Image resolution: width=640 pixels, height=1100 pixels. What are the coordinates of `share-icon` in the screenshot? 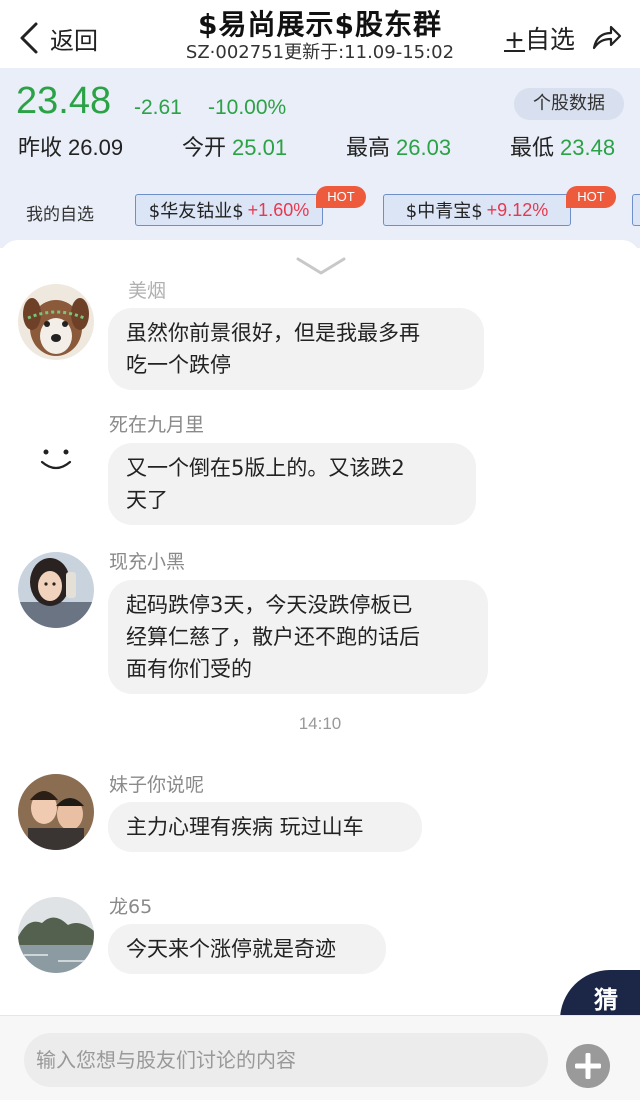 It's located at (606, 38).